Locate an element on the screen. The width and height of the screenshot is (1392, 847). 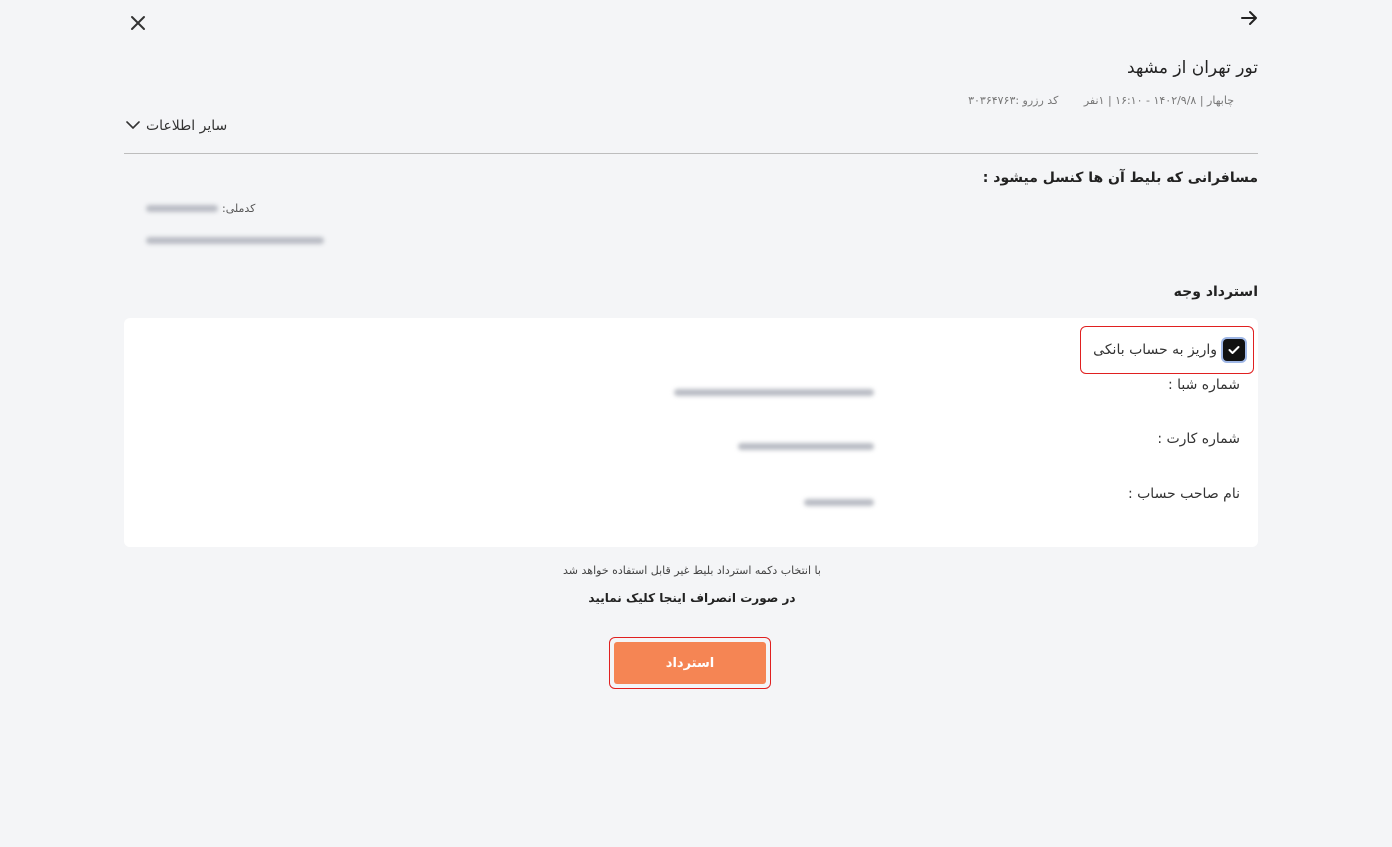
page-title: تور تهران از مشهد is located at coordinates (1192, 68).